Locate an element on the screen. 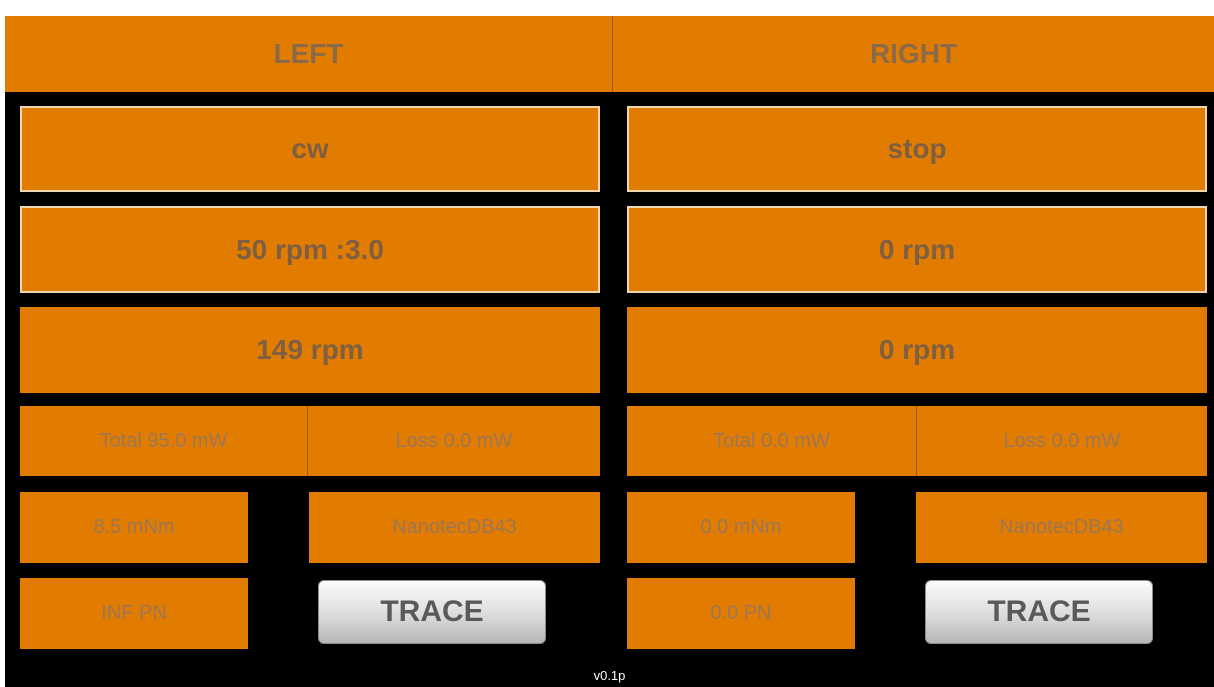  right-torque: 0.0 mNm is located at coordinates (741, 527).